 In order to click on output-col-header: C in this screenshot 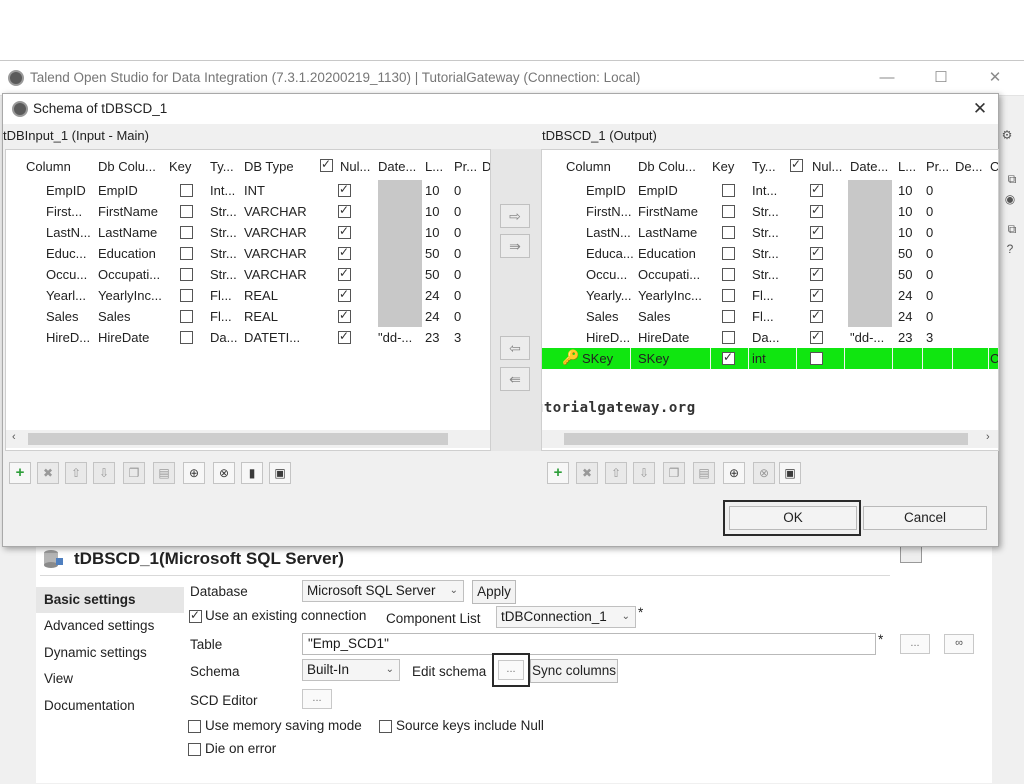, I will do `click(994, 166)`.